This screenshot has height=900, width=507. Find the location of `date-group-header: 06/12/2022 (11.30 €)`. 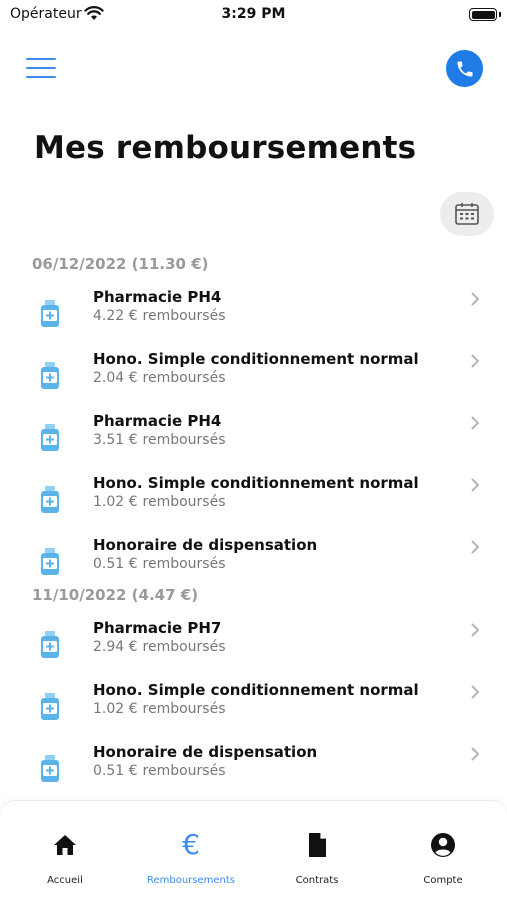

date-group-header: 06/12/2022 (11.30 €) is located at coordinates (120, 264).